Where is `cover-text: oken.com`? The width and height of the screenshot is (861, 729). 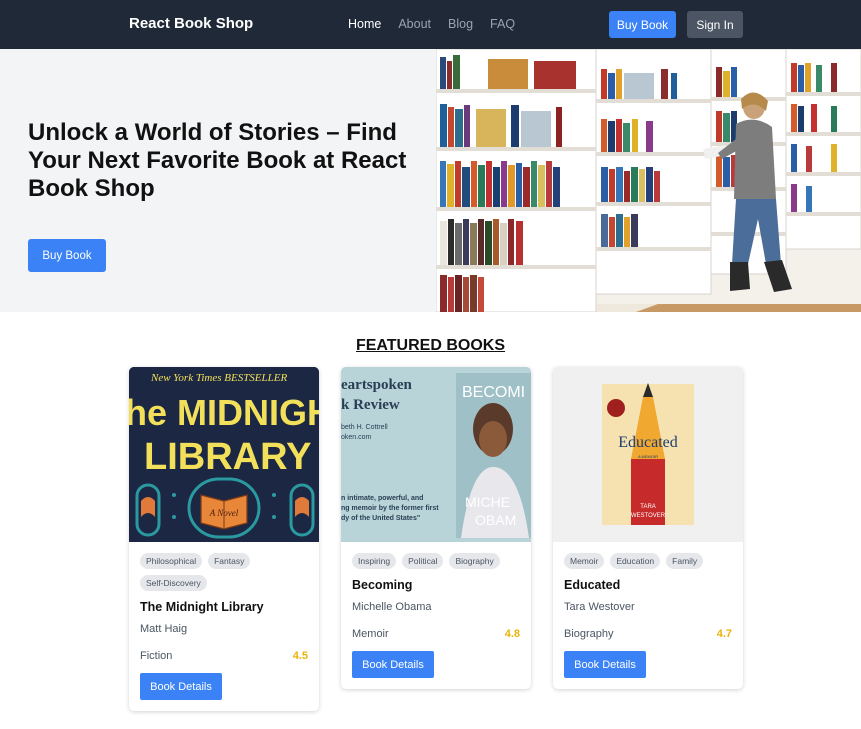
cover-text: oken.com is located at coordinates (356, 437).